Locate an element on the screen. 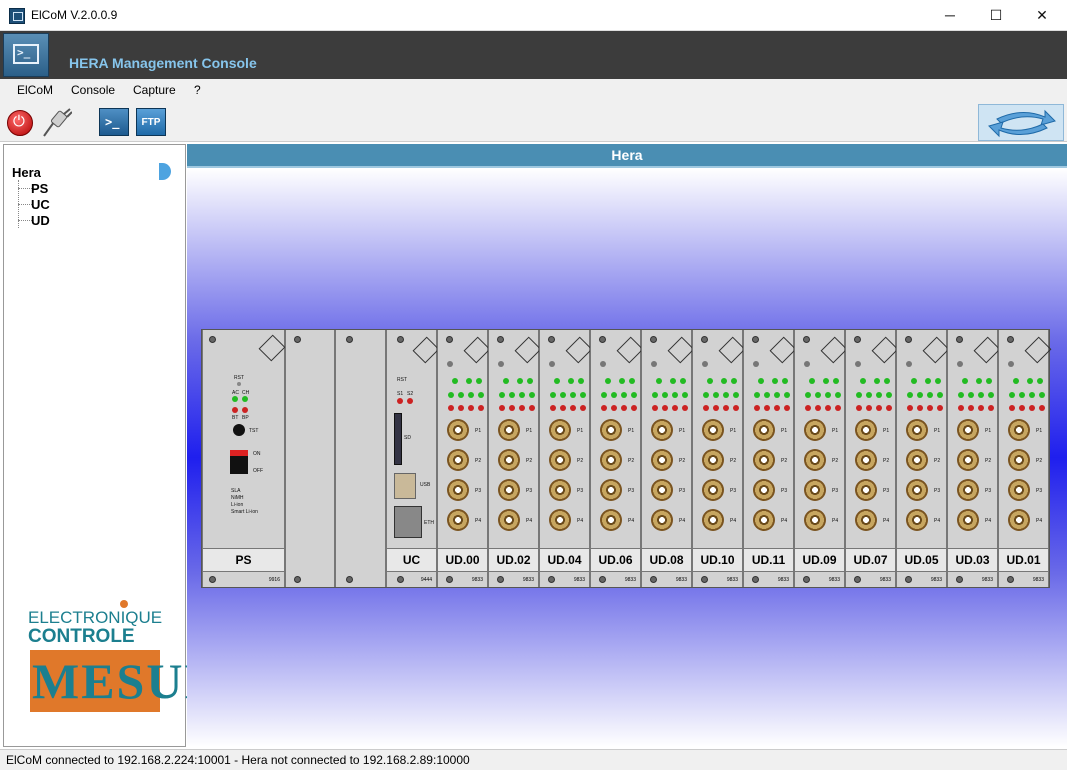  tree-node-ud: UD is located at coordinates (40, 220).